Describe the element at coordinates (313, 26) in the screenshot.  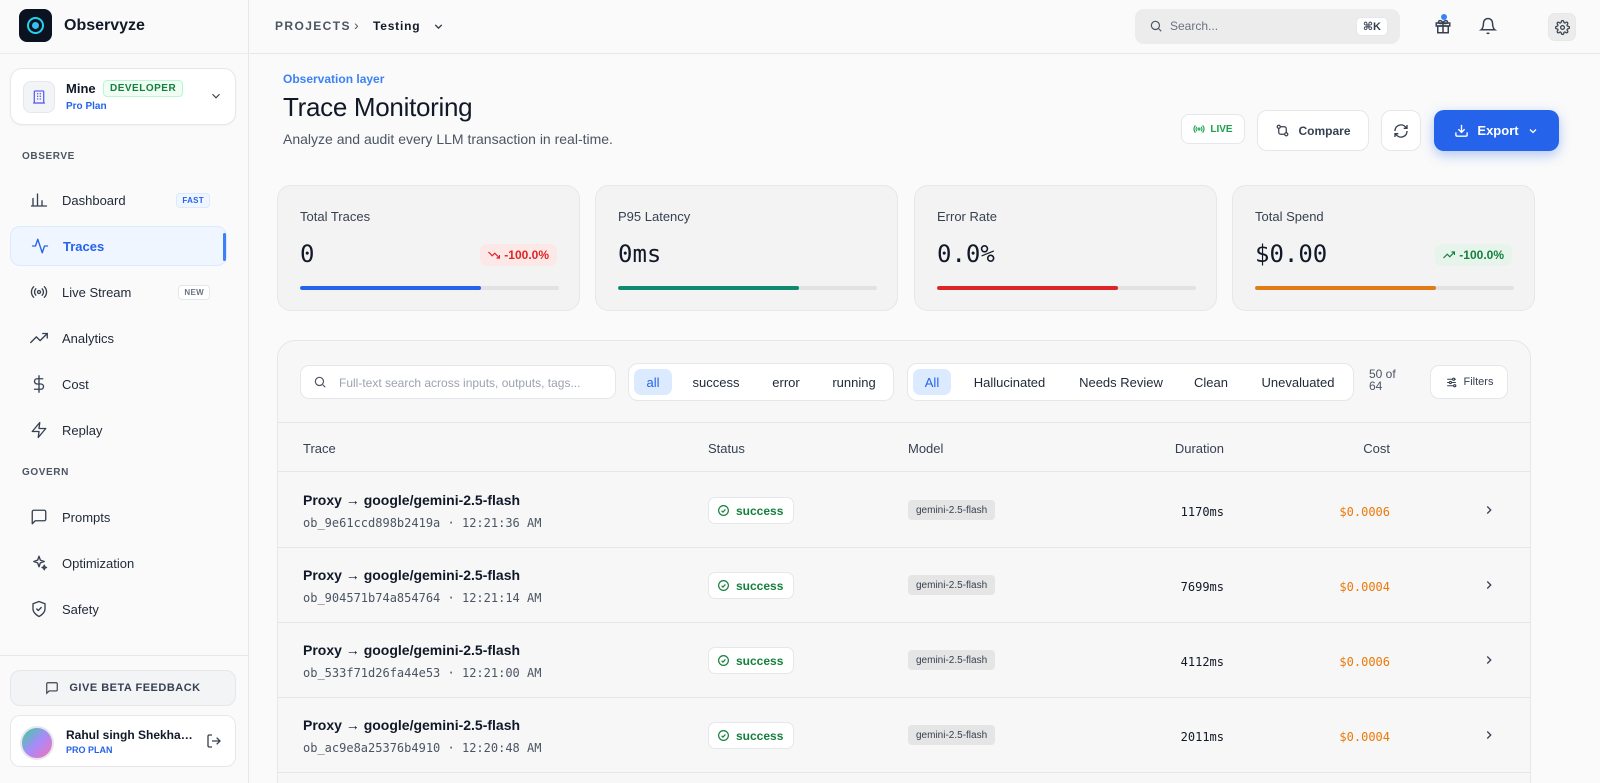
I see `breadcrumb-projects: PROJECTS` at that location.